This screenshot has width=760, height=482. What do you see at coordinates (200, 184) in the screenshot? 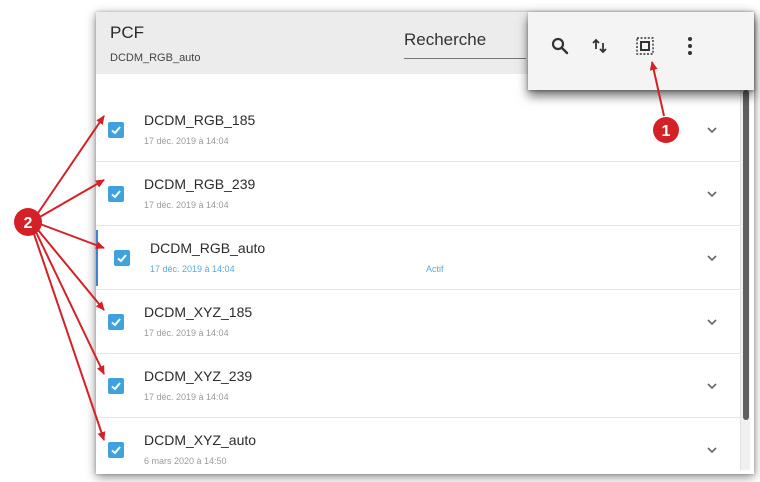
I see `item-name: DCDM_RGB_239` at bounding box center [200, 184].